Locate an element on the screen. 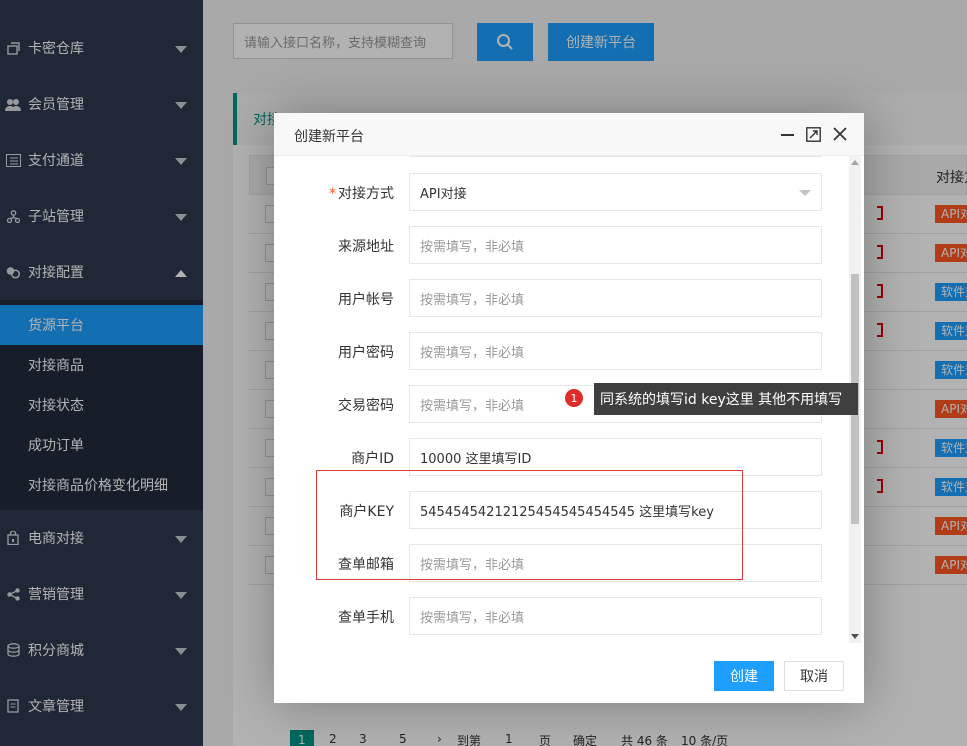 Image resolution: width=967 pixels, height=746 pixels. annotation-badge: 1 is located at coordinates (574, 398).